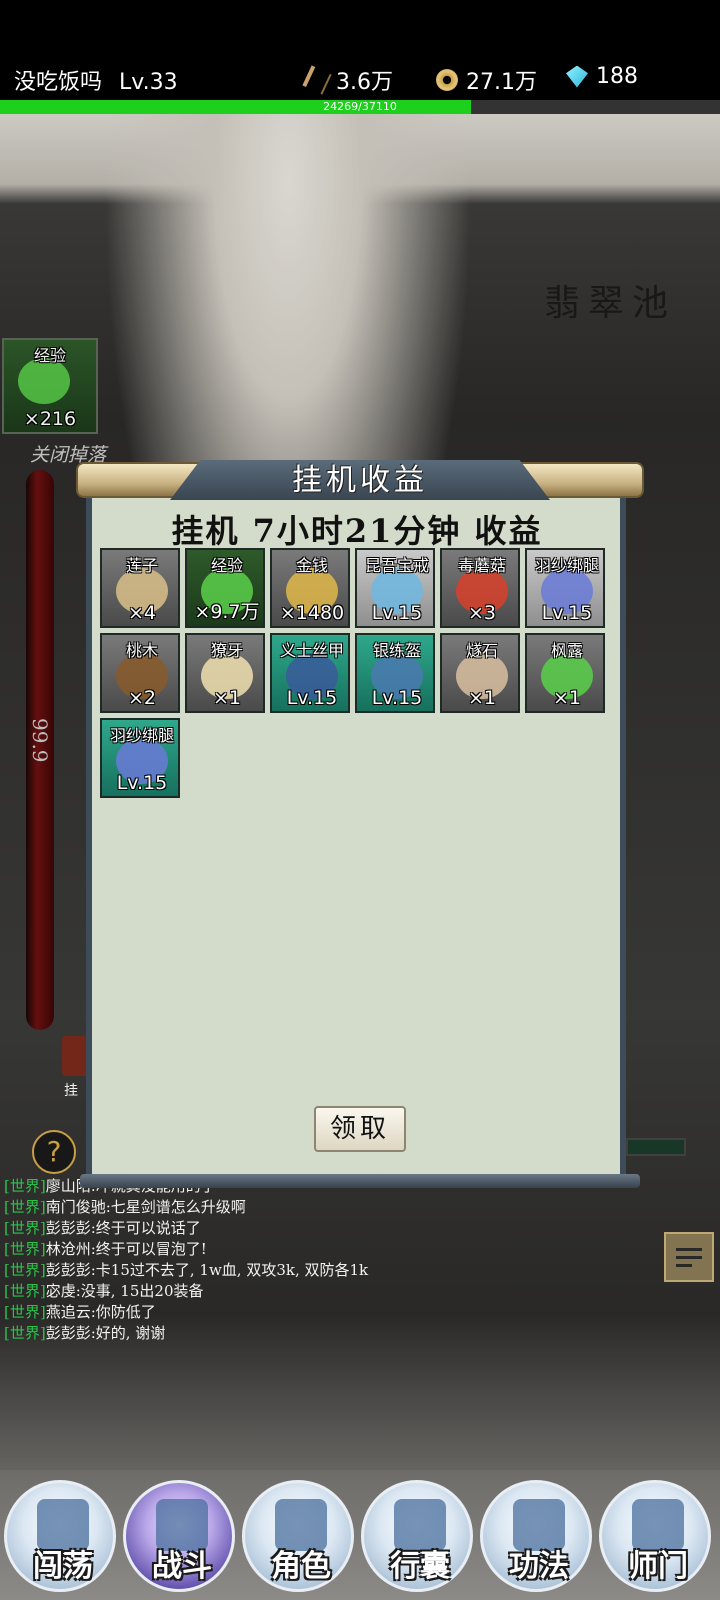 The height and width of the screenshot is (1600, 720). Describe the element at coordinates (357, 531) in the screenshot. I see `idle-duration-text: 挂机 7小时21分钟 收益` at that location.